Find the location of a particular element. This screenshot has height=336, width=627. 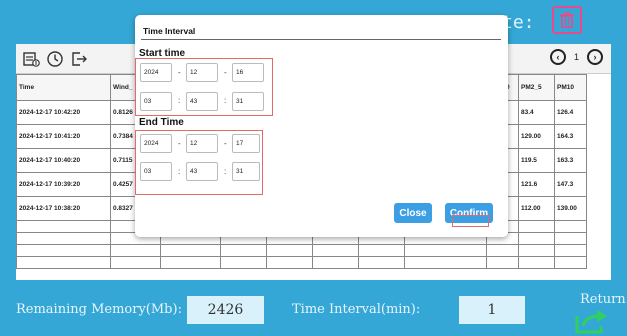

memory-value: 2426 is located at coordinates (225, 310).